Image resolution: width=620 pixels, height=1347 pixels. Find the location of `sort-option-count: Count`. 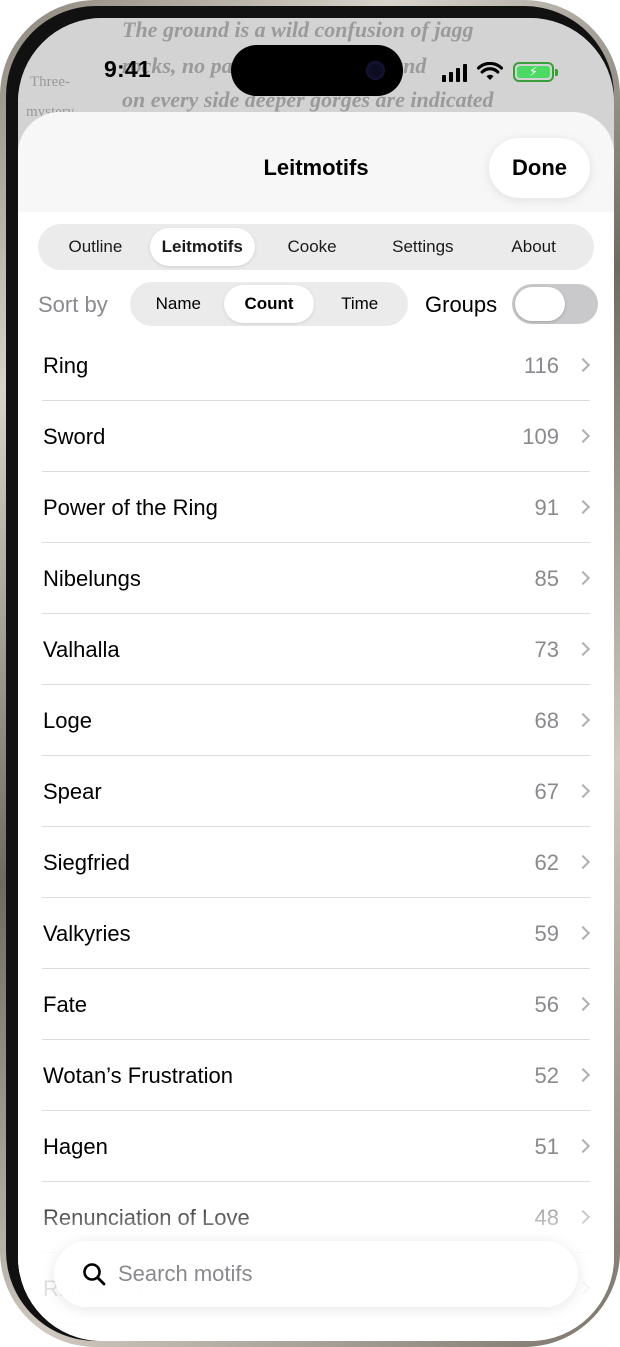

sort-option-count: Count is located at coordinates (269, 304).